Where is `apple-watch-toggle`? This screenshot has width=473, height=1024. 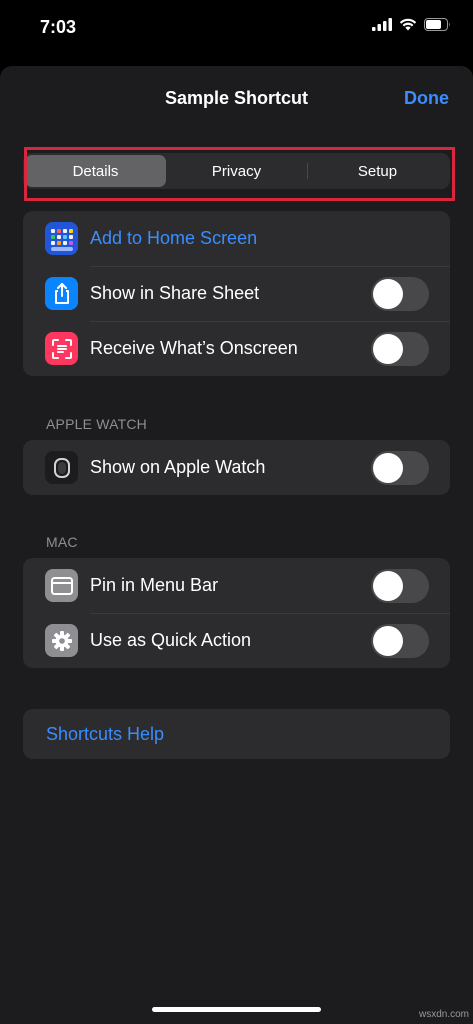
apple-watch-toggle is located at coordinates (400, 468).